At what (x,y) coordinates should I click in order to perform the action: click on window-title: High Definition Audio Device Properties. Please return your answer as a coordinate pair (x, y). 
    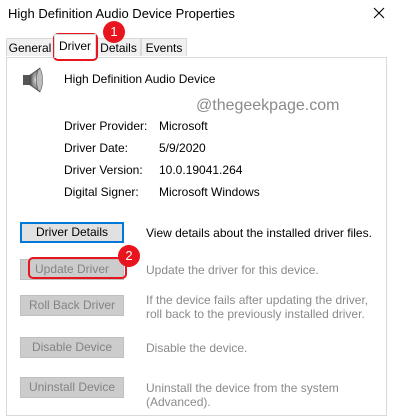
    Looking at the image, I should click on (121, 13).